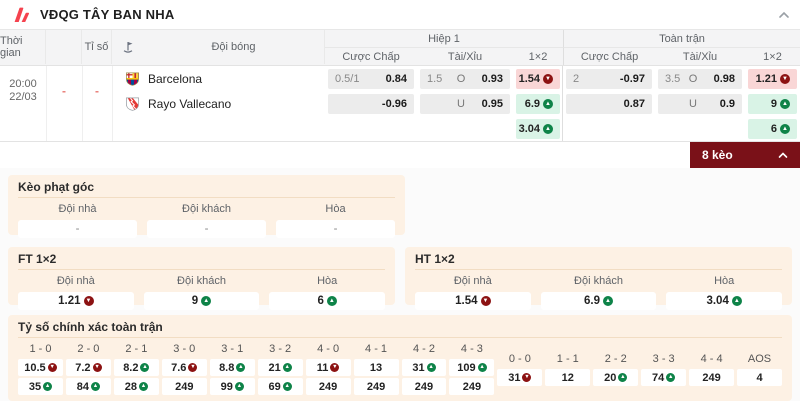 The image size is (800, 401). What do you see at coordinates (520, 377) in the screenshot?
I see `odds-cell: 31 ▼` at bounding box center [520, 377].